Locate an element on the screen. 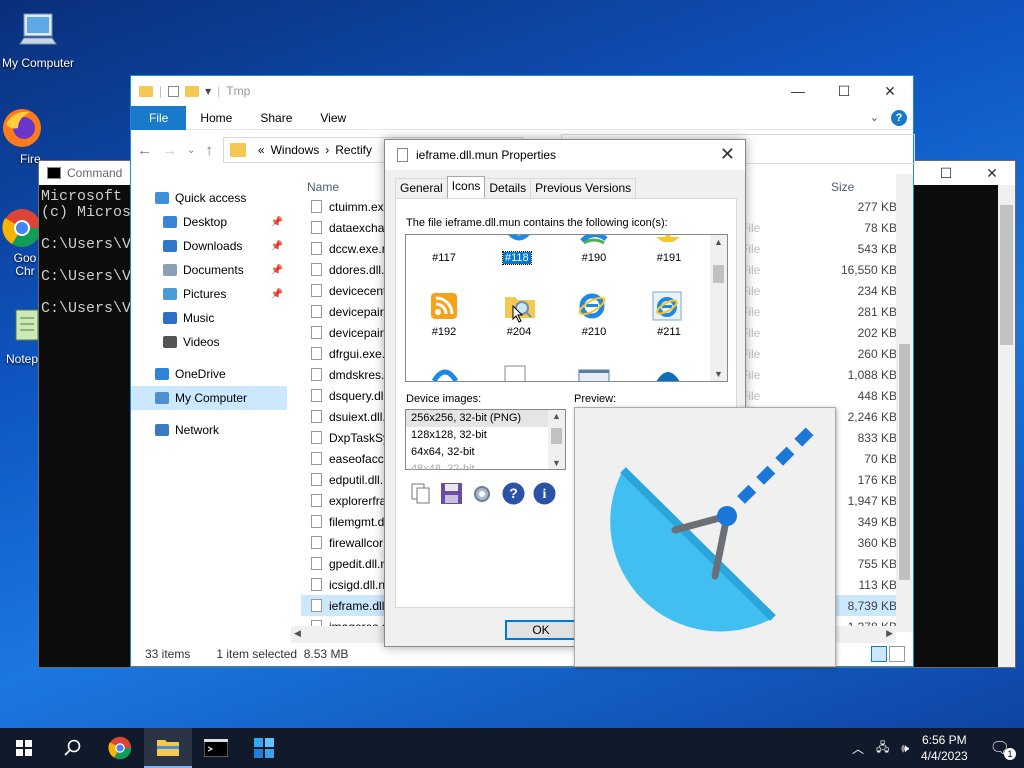 The height and width of the screenshot is (768, 1024). sidebar-item-quick-access: Quick access is located at coordinates (209, 198).